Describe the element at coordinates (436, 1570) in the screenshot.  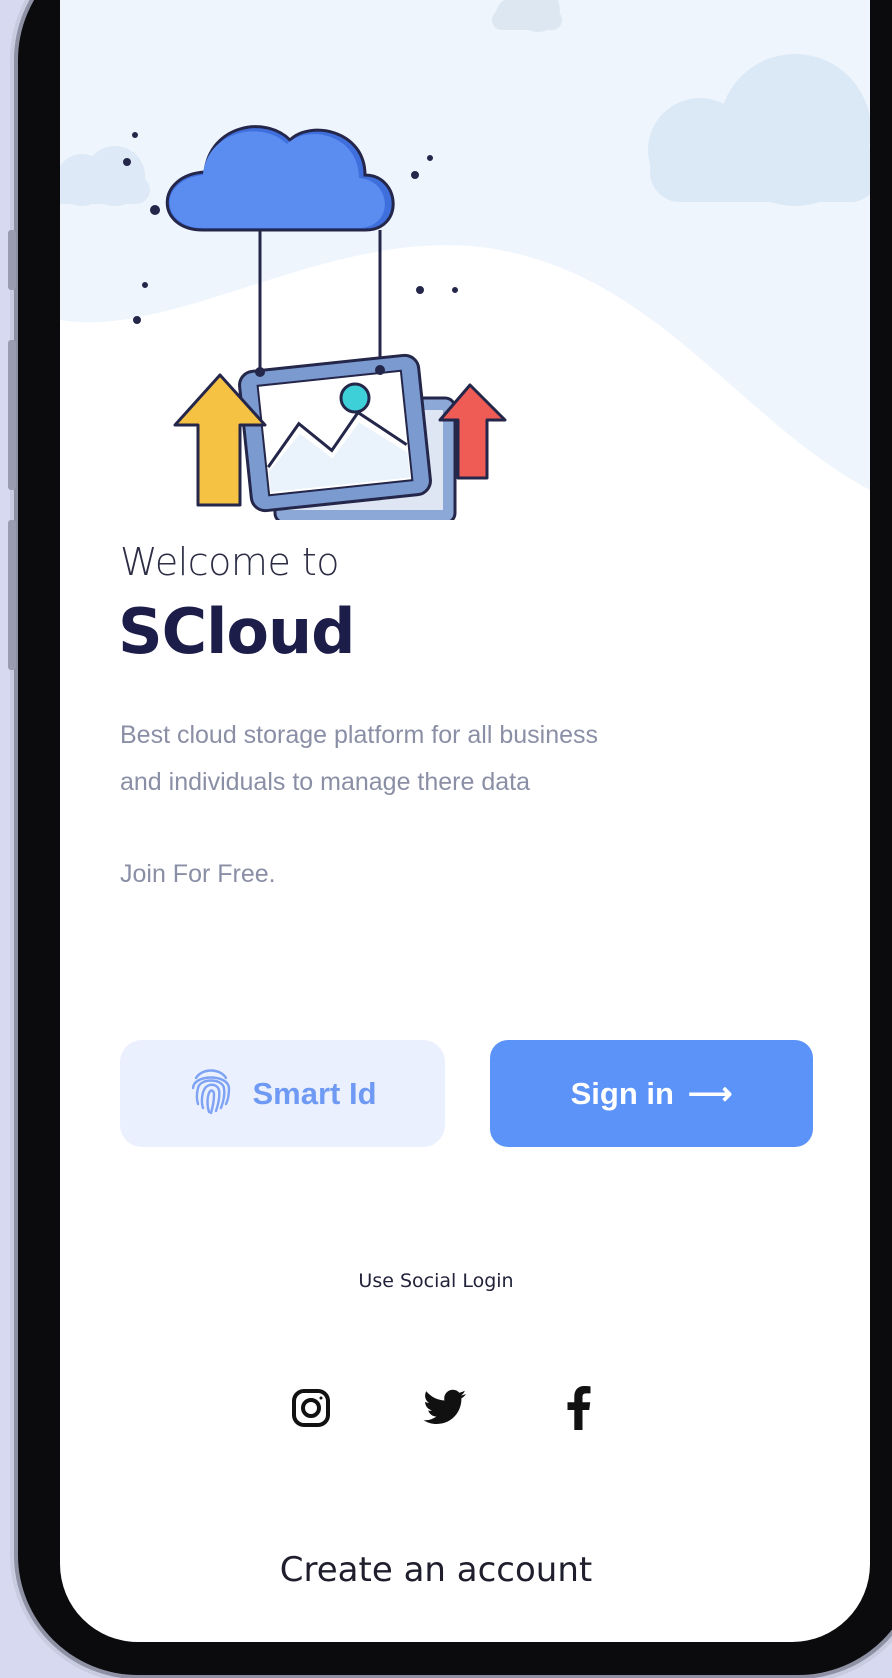
I see `create-account-link: Create an account` at that location.